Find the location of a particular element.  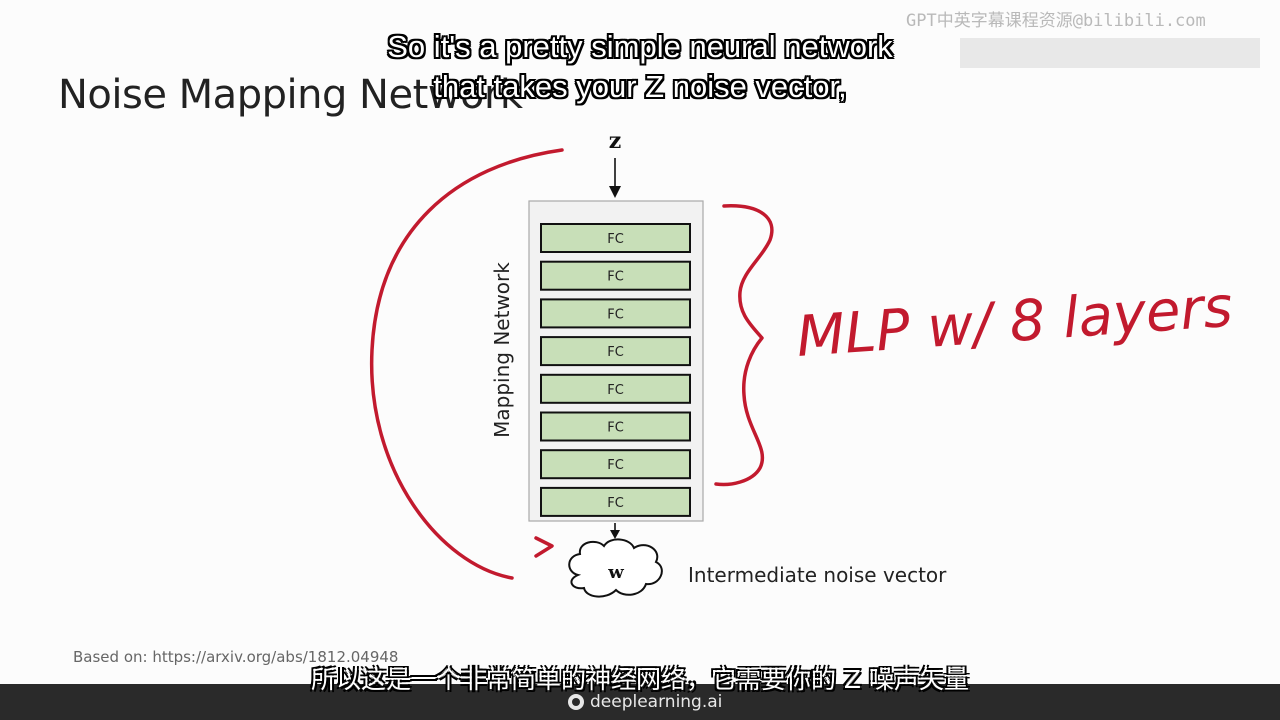

output-w-label: w is located at coordinates (615, 572).